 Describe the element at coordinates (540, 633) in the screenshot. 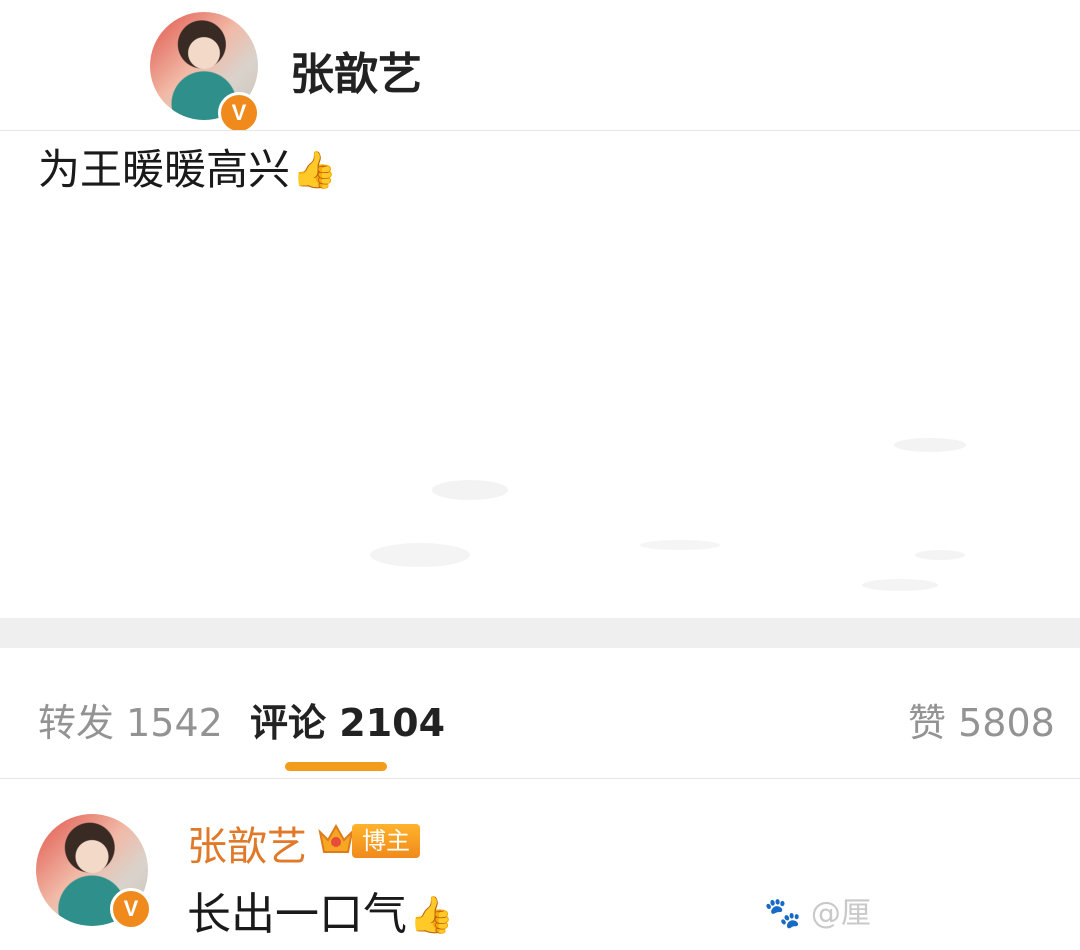

I see `section-separator` at that location.